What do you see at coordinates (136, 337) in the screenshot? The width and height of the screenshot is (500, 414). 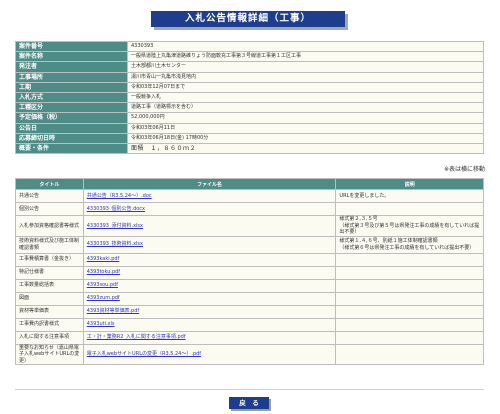 I see `file-link: 工・計・業務R2_入札に関する注意事項.pdf` at bounding box center [136, 337].